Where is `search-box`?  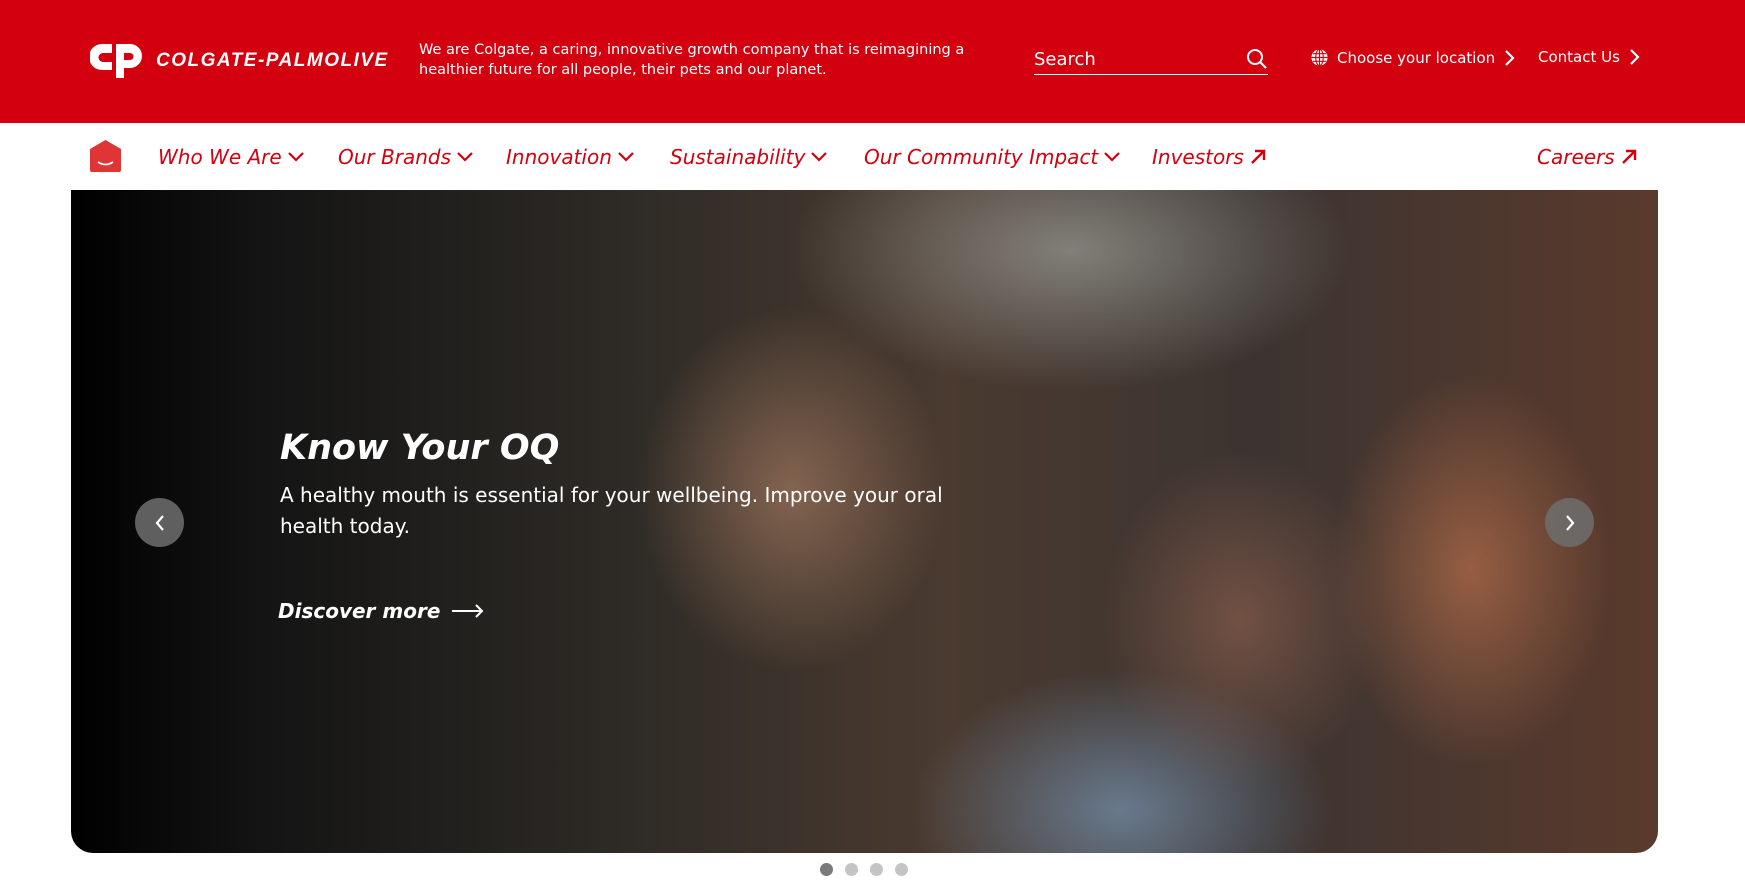
search-box is located at coordinates (1151, 59).